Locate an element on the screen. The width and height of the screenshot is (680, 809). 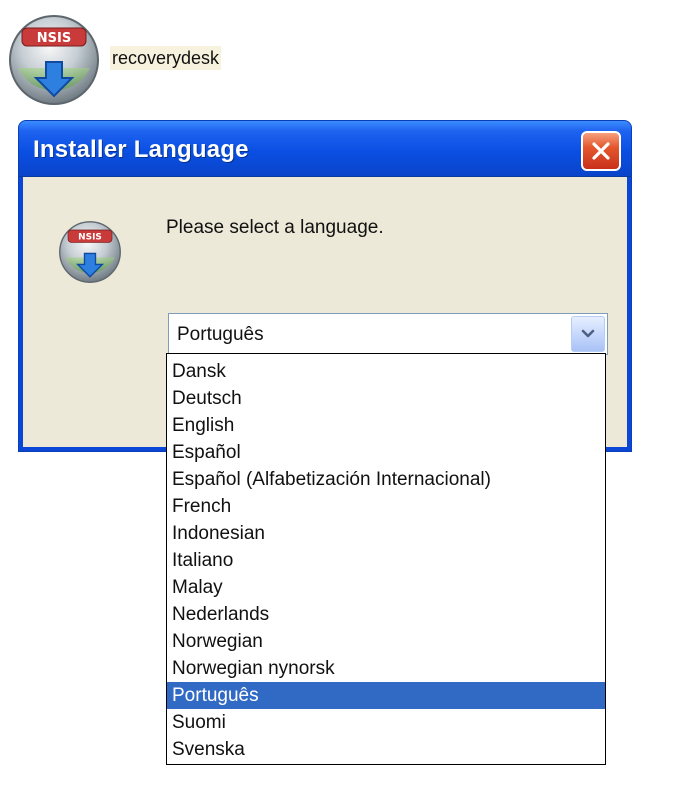
language-select-value: Português is located at coordinates (220, 334).